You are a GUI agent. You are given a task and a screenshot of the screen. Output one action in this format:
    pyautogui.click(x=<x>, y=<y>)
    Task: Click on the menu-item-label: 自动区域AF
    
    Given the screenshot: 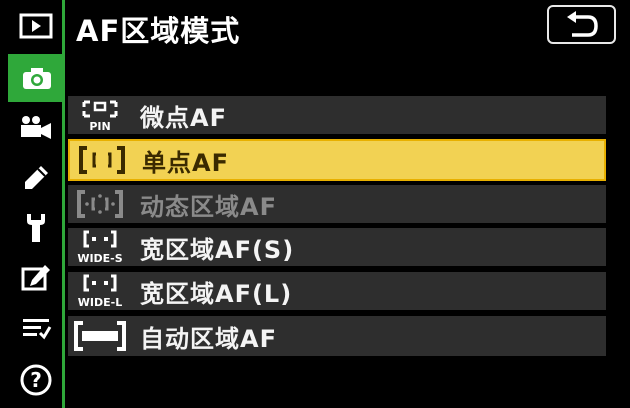 What is the action you would take?
    pyautogui.click(x=208, y=338)
    